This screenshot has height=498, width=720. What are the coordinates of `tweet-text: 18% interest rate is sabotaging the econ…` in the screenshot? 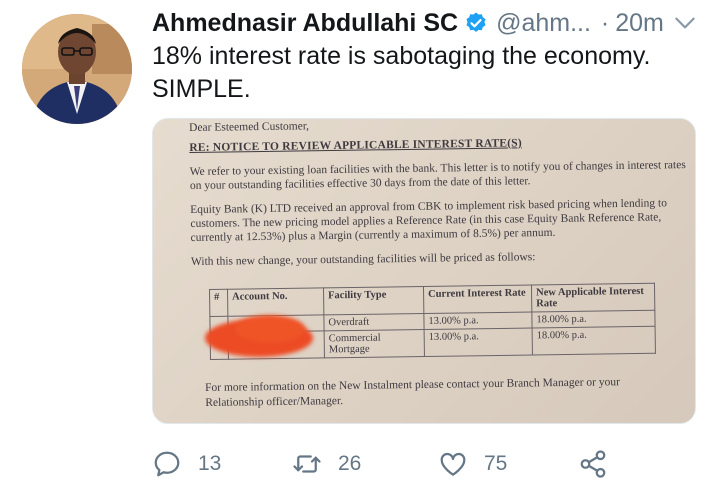 It's located at (422, 73).